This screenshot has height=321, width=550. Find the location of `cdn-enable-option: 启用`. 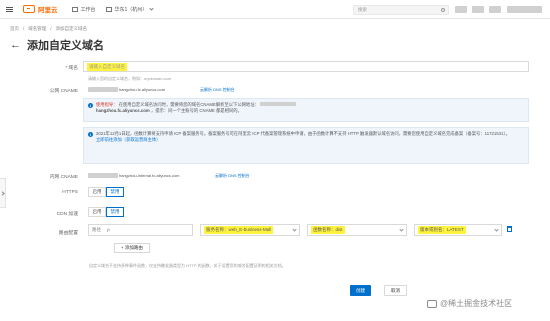

cdn-enable-option: 启用 is located at coordinates (97, 212).